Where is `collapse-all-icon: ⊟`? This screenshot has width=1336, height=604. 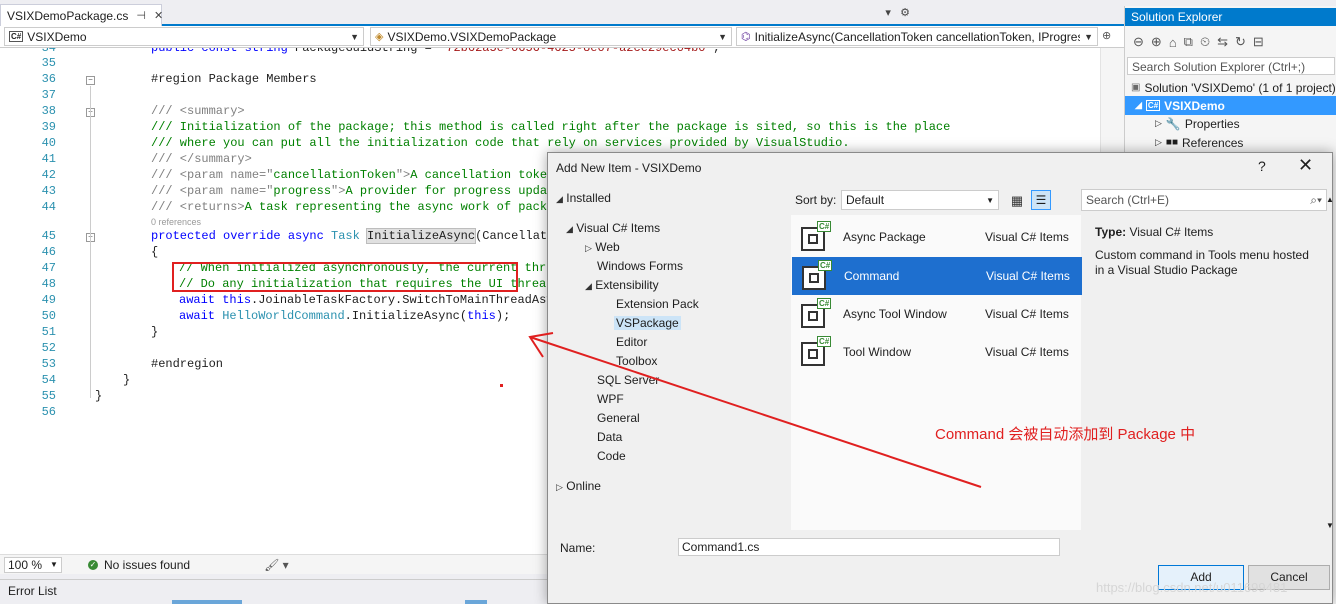
collapse-all-icon: ⊟ is located at coordinates (1258, 42).